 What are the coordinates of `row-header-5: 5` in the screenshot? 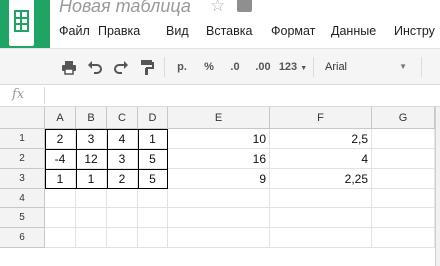 It's located at (22, 218).